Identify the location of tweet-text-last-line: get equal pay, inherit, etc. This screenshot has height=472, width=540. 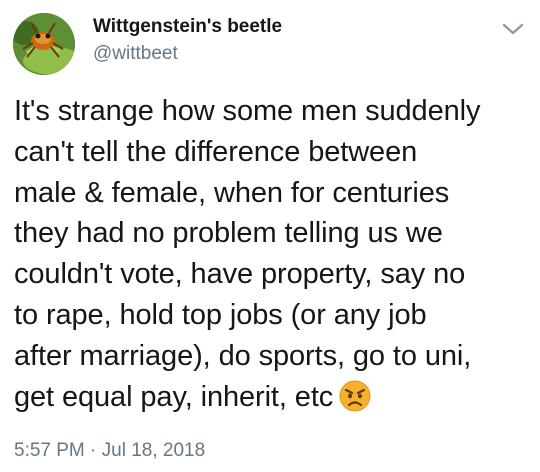
(274, 397).